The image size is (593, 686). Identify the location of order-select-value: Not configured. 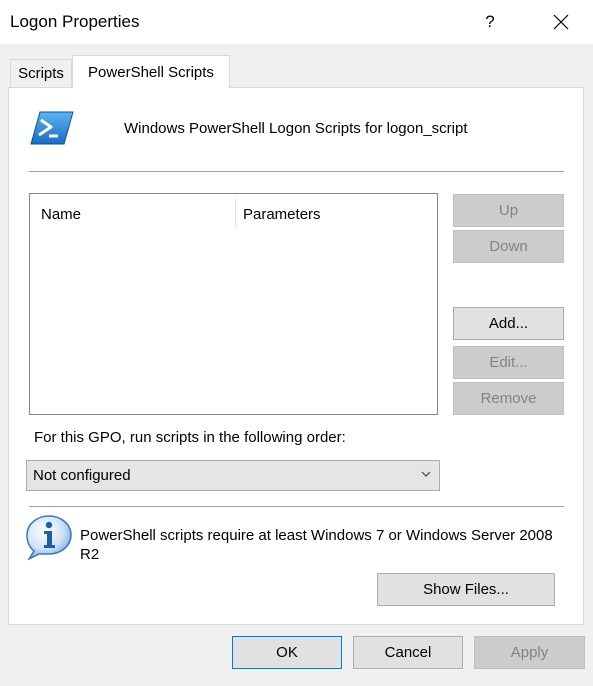
(82, 475).